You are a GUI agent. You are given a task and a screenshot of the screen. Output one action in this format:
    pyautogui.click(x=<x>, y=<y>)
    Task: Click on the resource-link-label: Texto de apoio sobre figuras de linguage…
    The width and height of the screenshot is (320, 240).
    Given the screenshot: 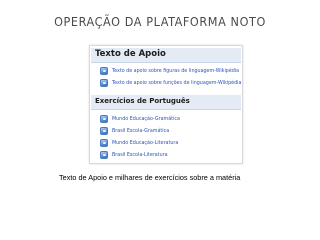 What is the action you would take?
    pyautogui.click(x=175, y=71)
    